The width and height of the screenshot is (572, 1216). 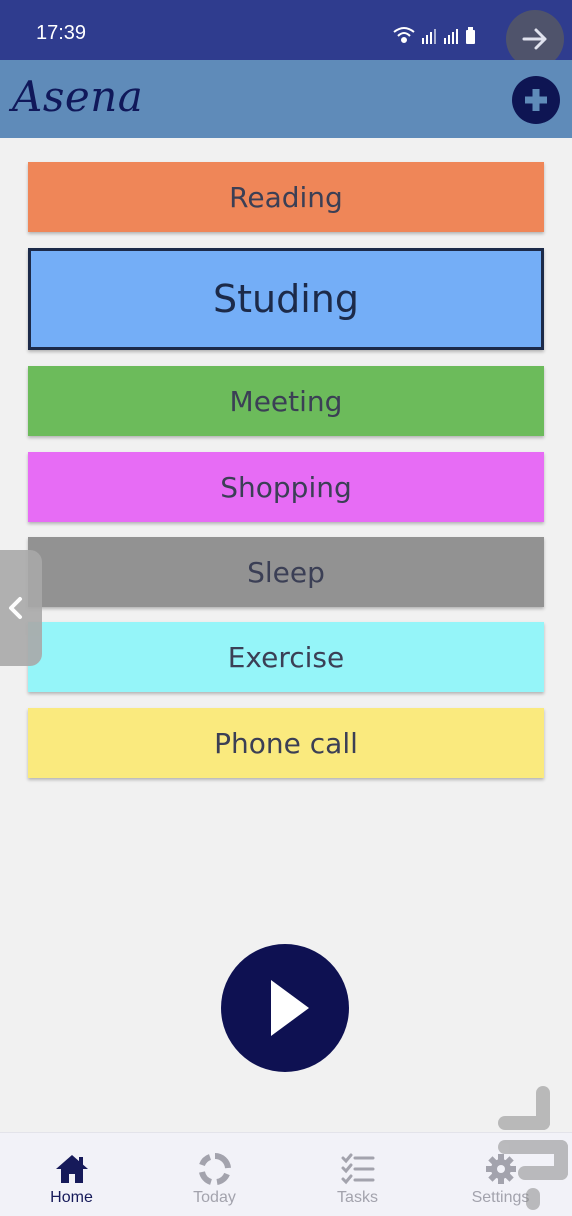 I want to click on bottom-nav: Home Today Tasks Settings, so click(x=286, y=1174).